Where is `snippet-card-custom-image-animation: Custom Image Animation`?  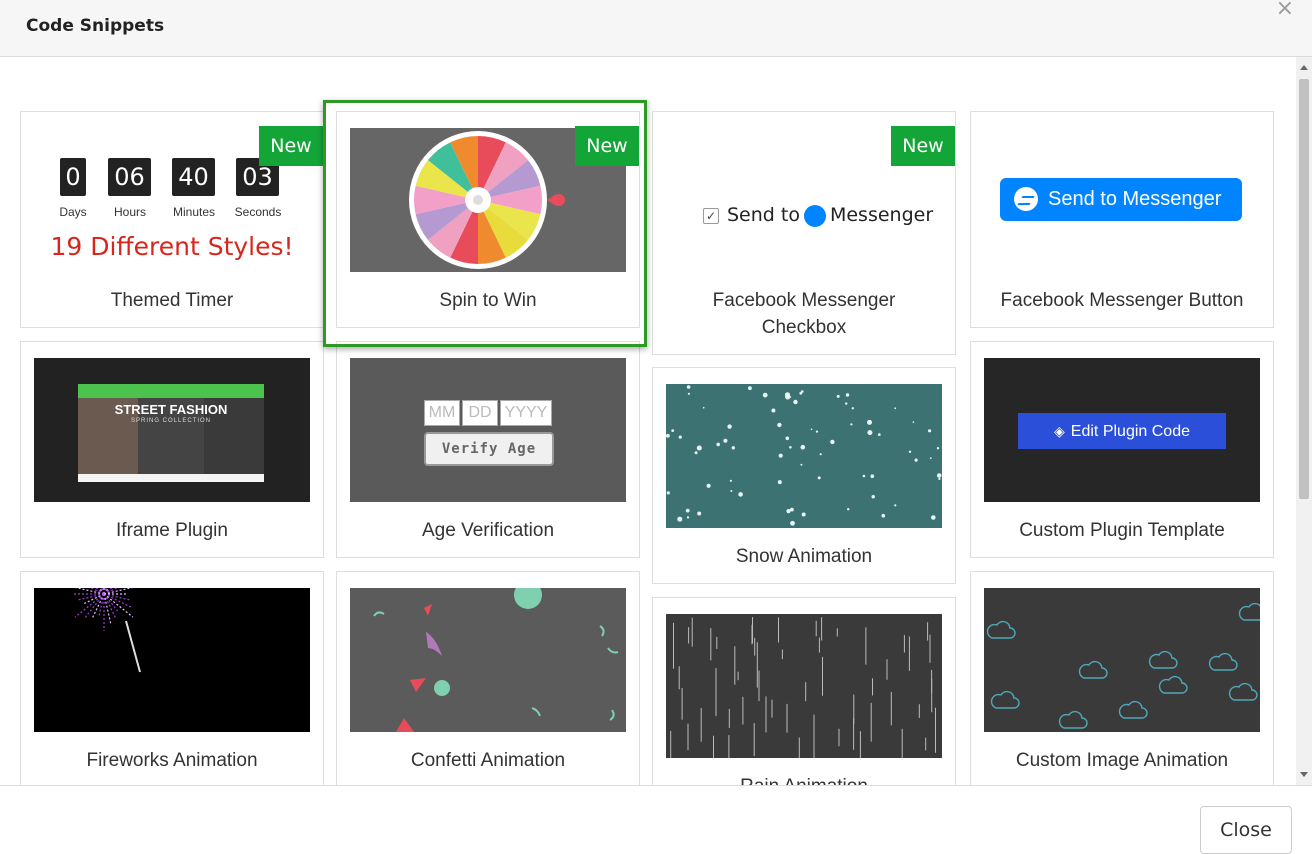 snippet-card-custom-image-animation: Custom Image Animation is located at coordinates (1122, 678).